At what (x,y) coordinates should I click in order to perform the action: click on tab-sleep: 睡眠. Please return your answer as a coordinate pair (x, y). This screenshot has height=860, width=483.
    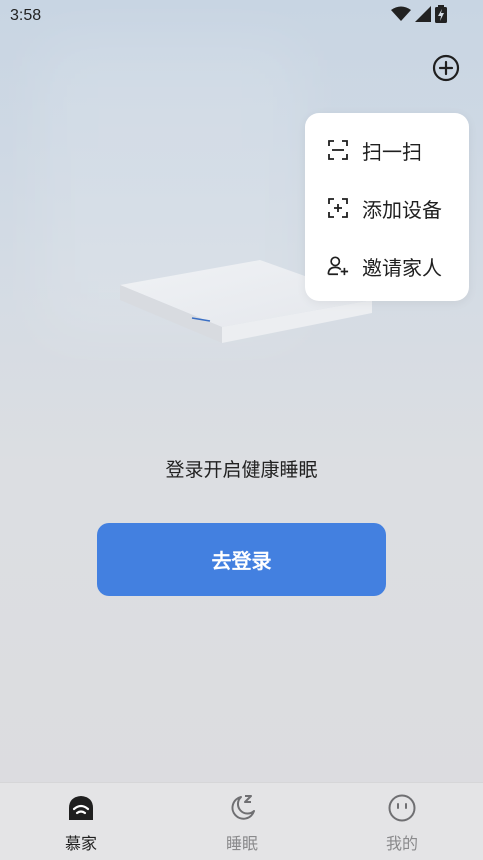
    Looking at the image, I should click on (242, 821).